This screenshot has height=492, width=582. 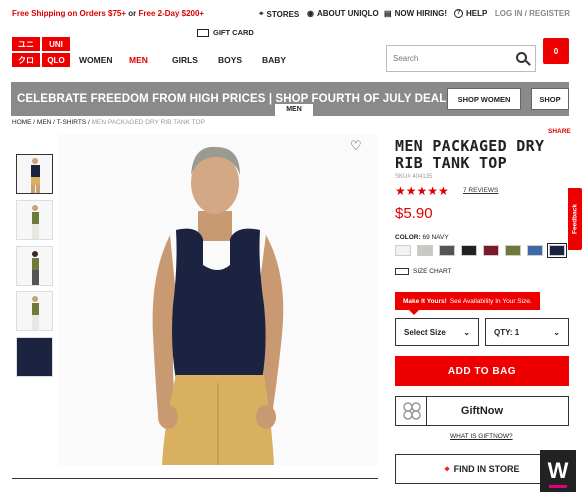 What do you see at coordinates (185, 60) in the screenshot?
I see `nav-girls: GIRLS` at bounding box center [185, 60].